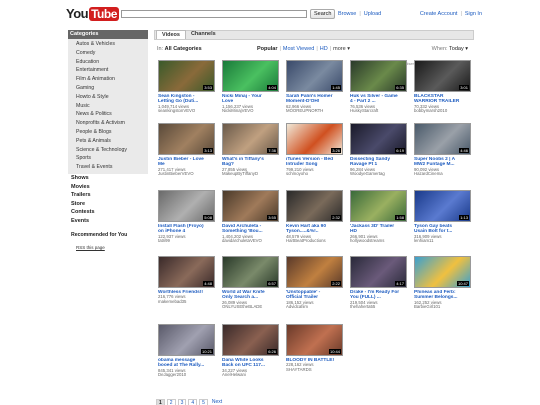  I want to click on video-channel: ONLYUSEtheBLADE, so click(251, 307).